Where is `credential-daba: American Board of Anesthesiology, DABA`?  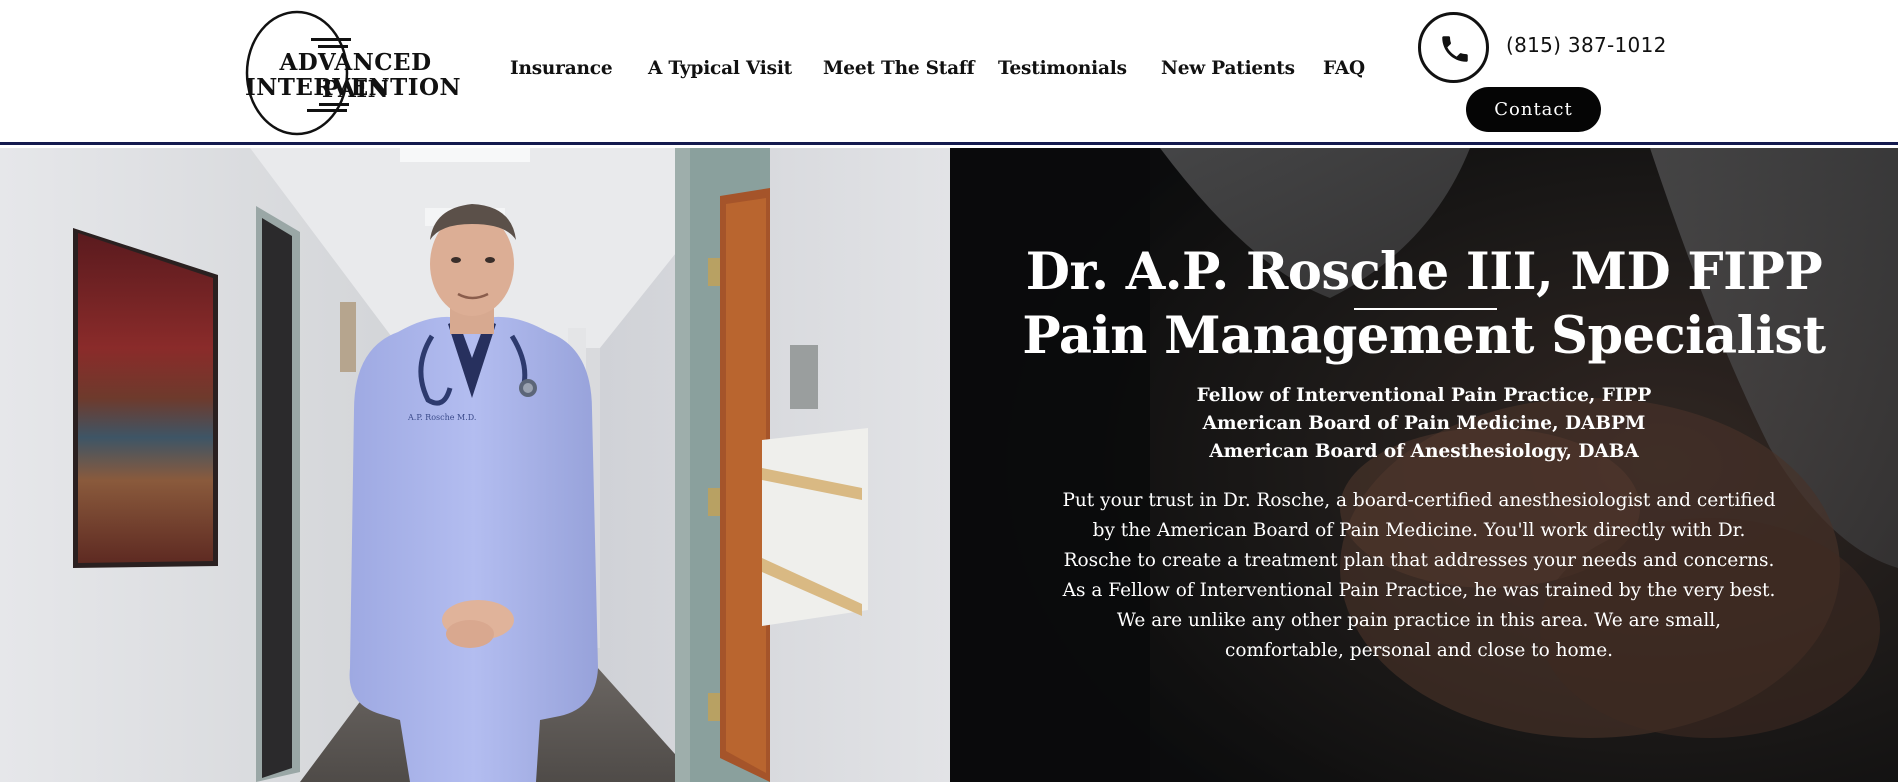 credential-daba: American Board of Anesthesiology, DABA is located at coordinates (1424, 451).